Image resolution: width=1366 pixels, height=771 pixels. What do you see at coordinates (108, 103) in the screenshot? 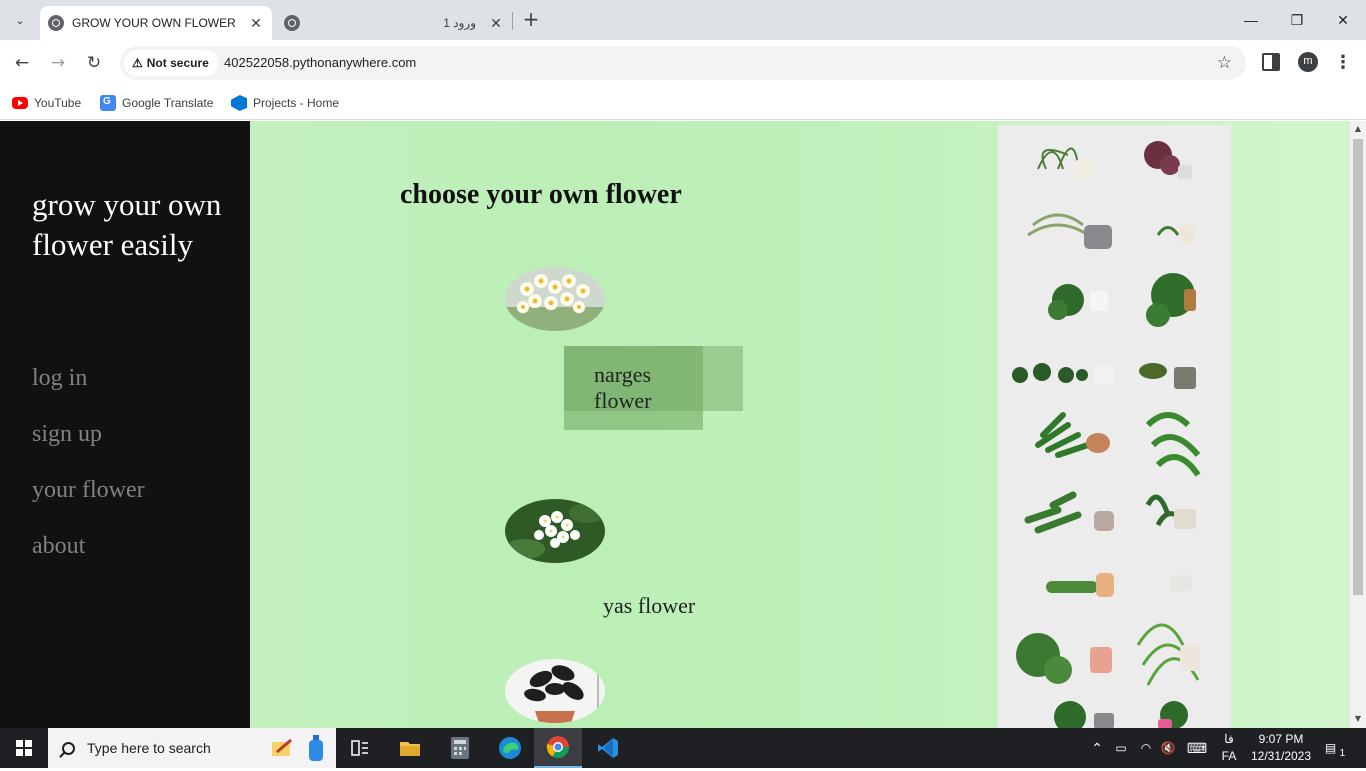
I see `google-translate-icon` at bounding box center [108, 103].